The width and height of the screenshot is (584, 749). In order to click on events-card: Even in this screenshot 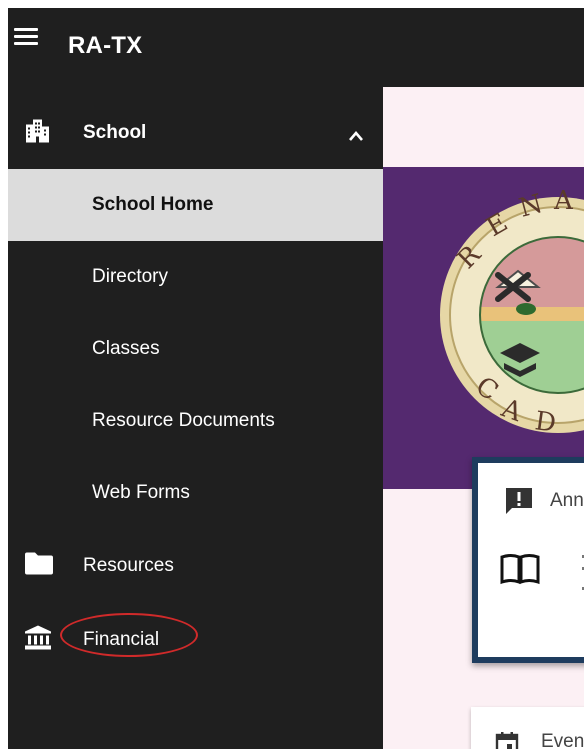, I will do `click(527, 728)`.